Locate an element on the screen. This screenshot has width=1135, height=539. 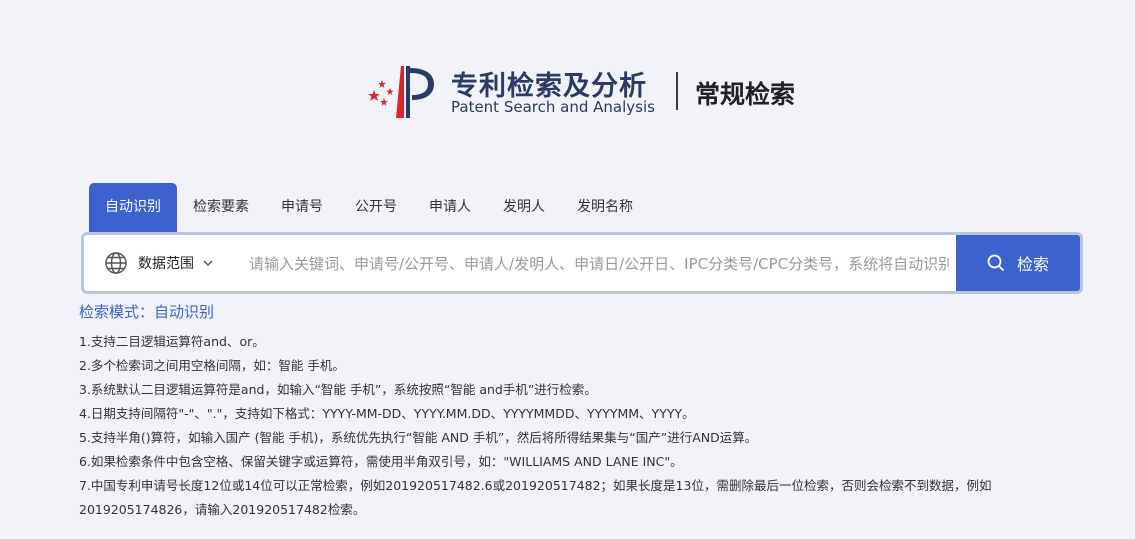
tip-item: 1.支持二目逻辑运算符and、or。 is located at coordinates (172, 341).